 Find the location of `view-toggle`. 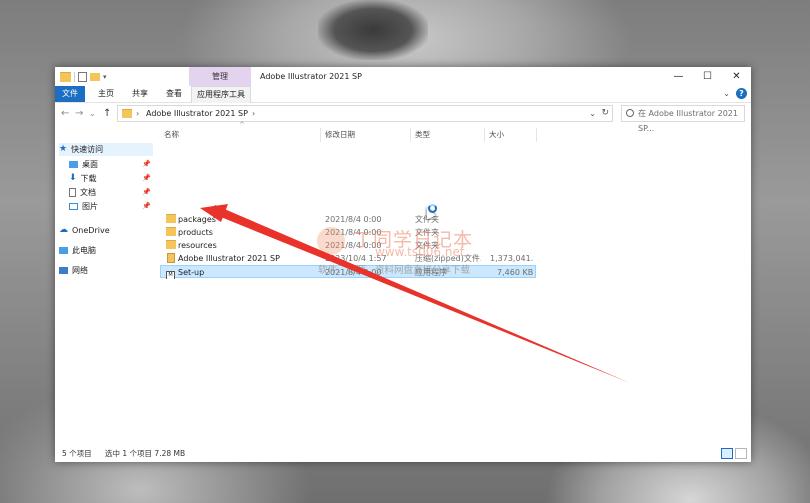

view-toggle is located at coordinates (734, 453).